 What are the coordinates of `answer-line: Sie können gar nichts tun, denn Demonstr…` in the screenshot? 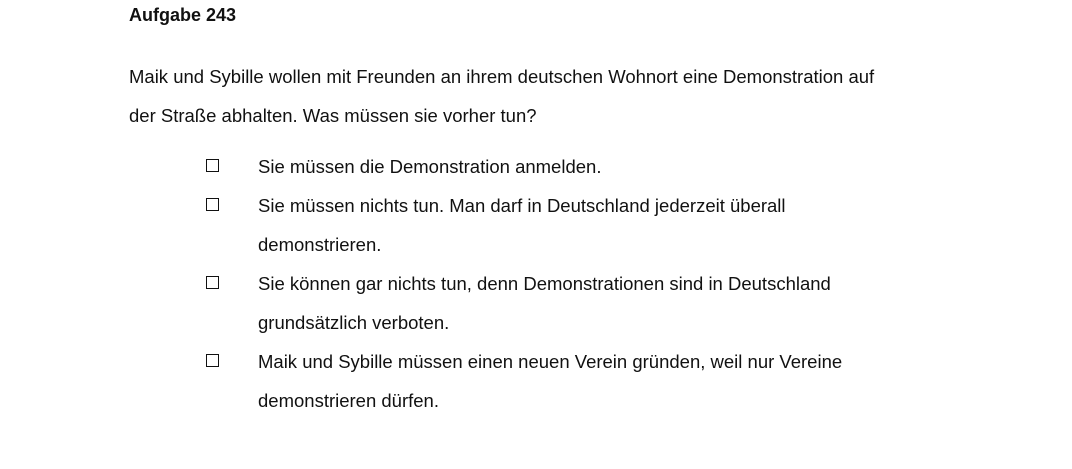 It's located at (544, 283).